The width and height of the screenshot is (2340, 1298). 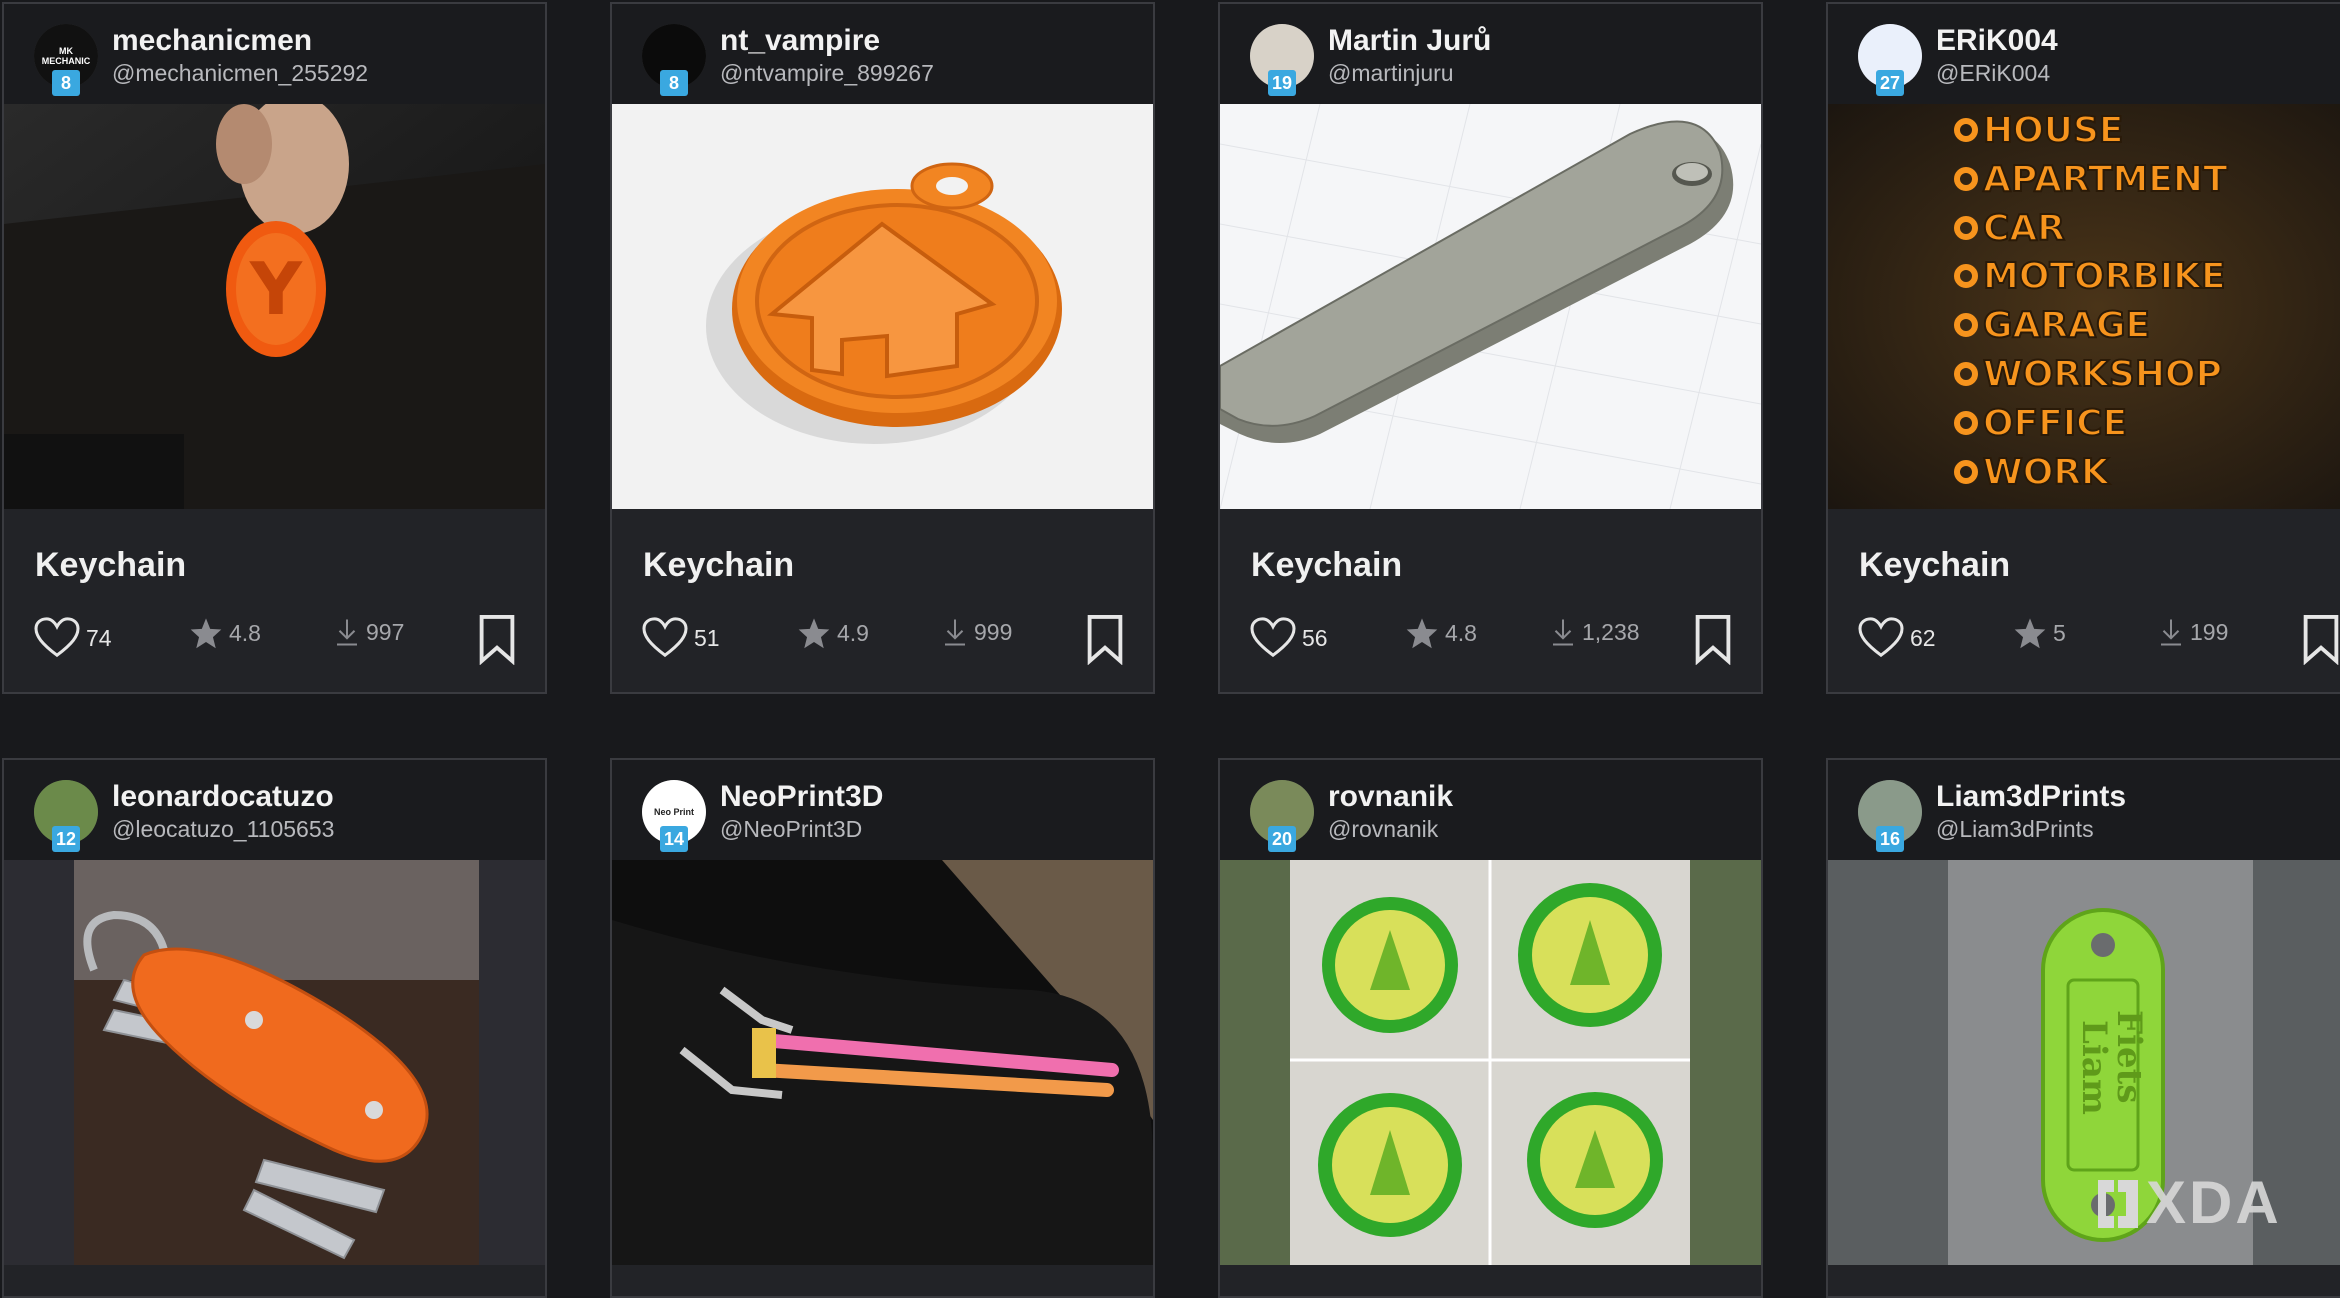 I want to click on level-badge: 12, so click(x=66, y=839).